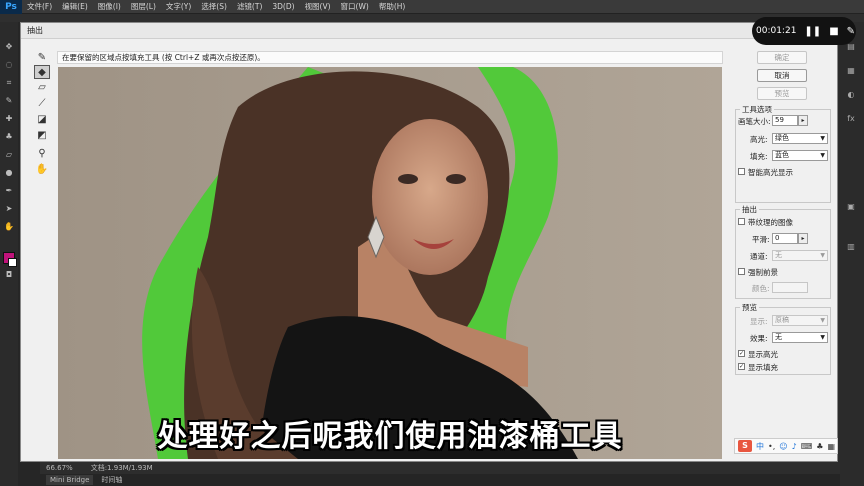 The width and height of the screenshot is (864, 486). I want to click on hand-tool-icon: ✋, so click(9, 227).